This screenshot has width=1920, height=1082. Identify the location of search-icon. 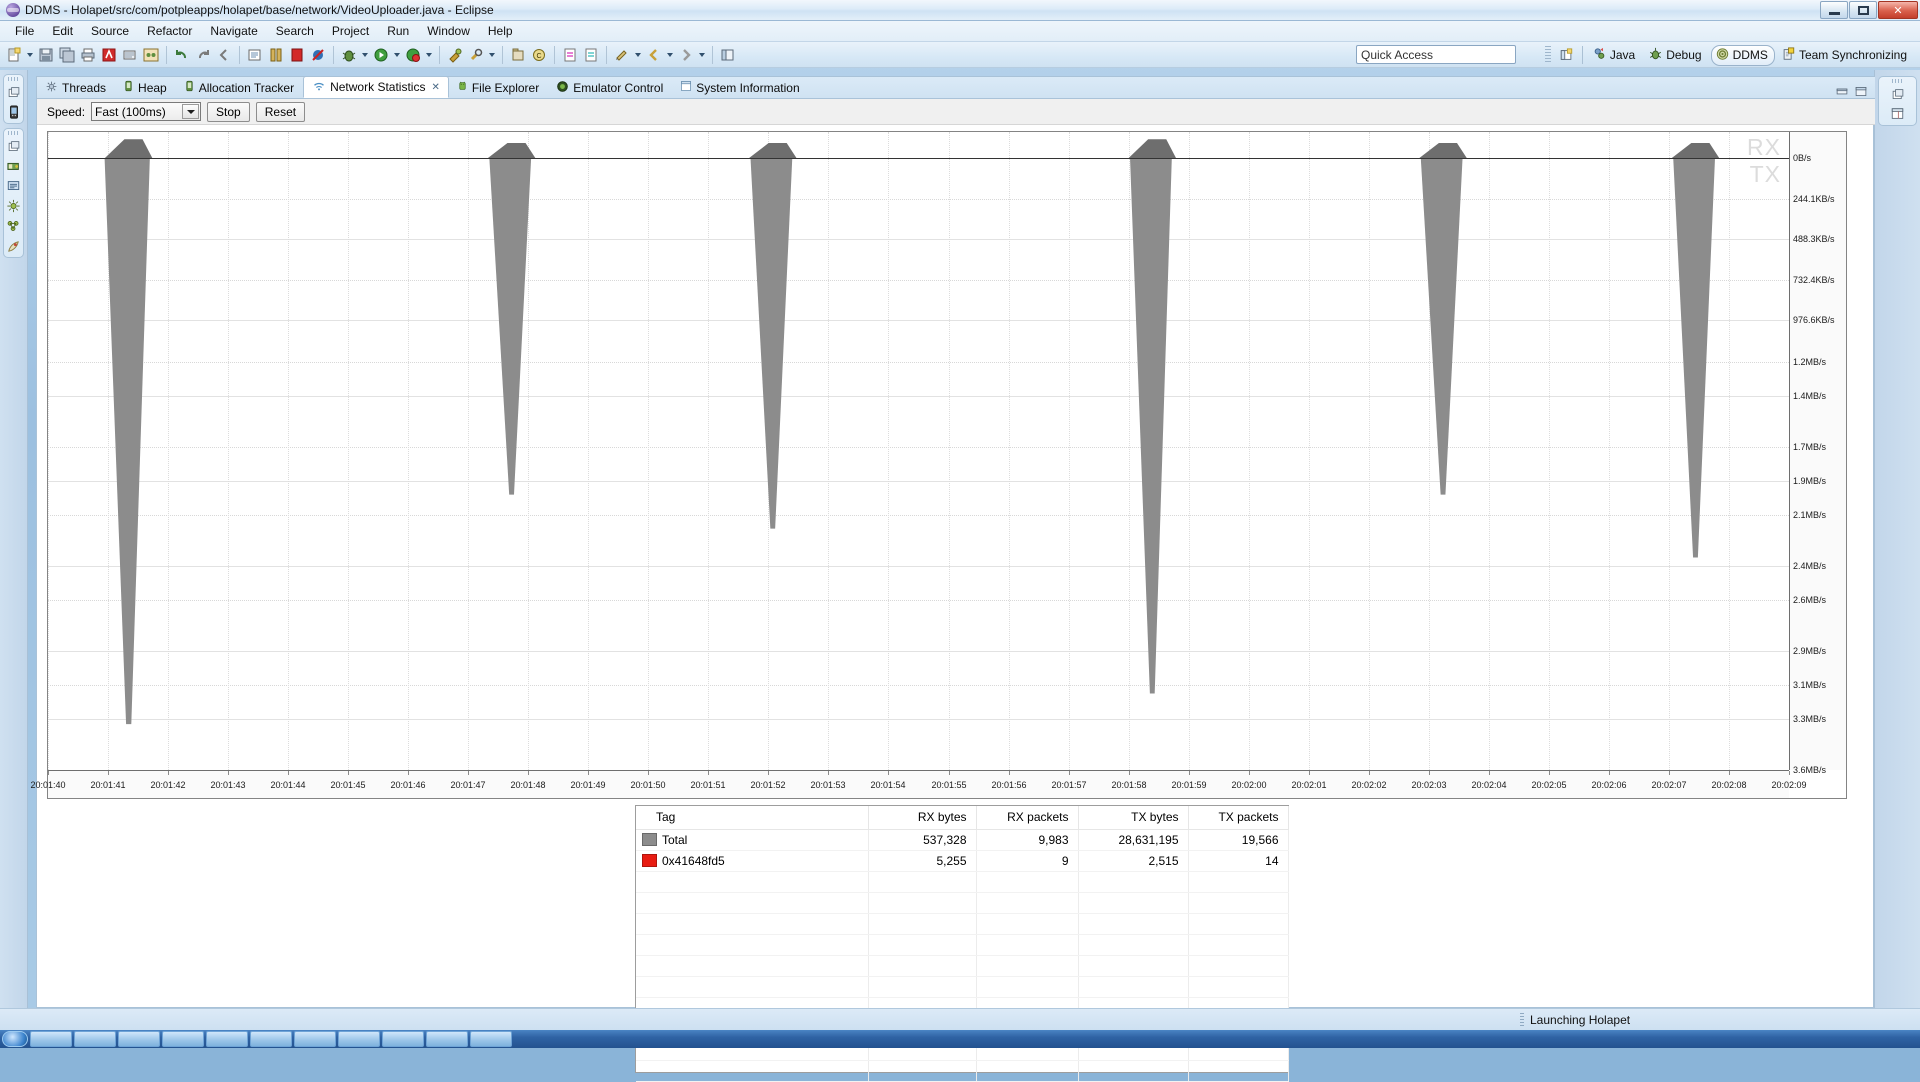
(476, 55).